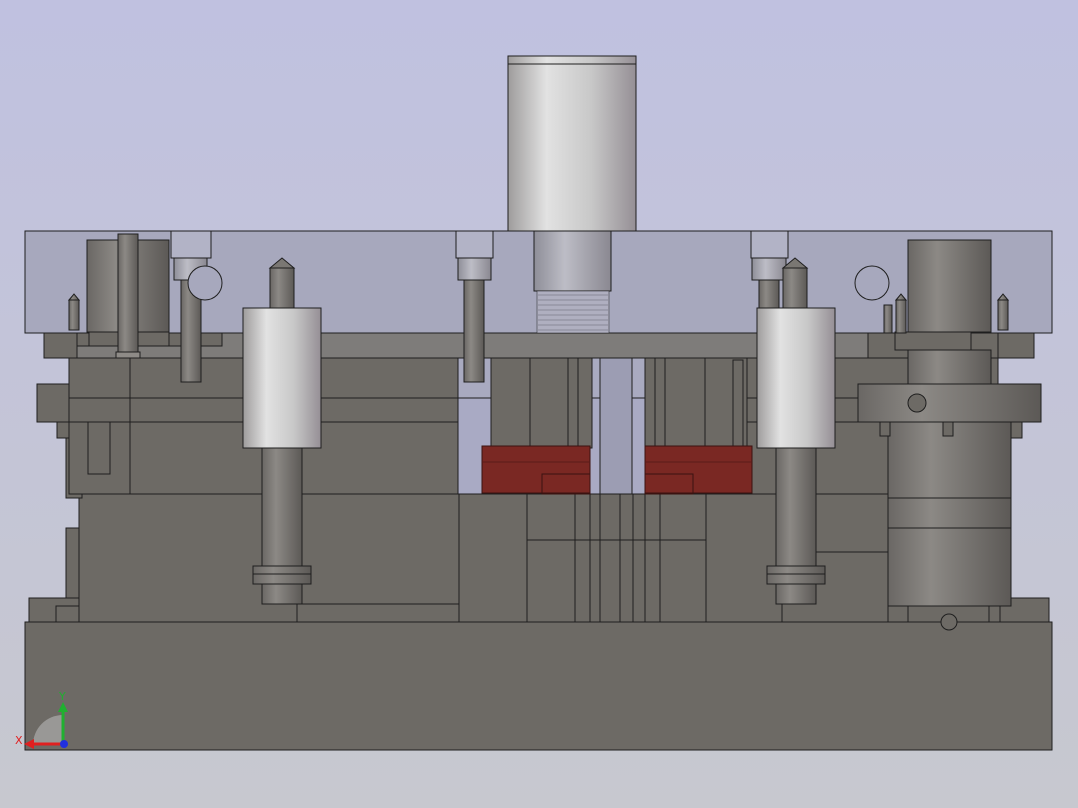  I want to click on left-guide-post, so click(128, 296).